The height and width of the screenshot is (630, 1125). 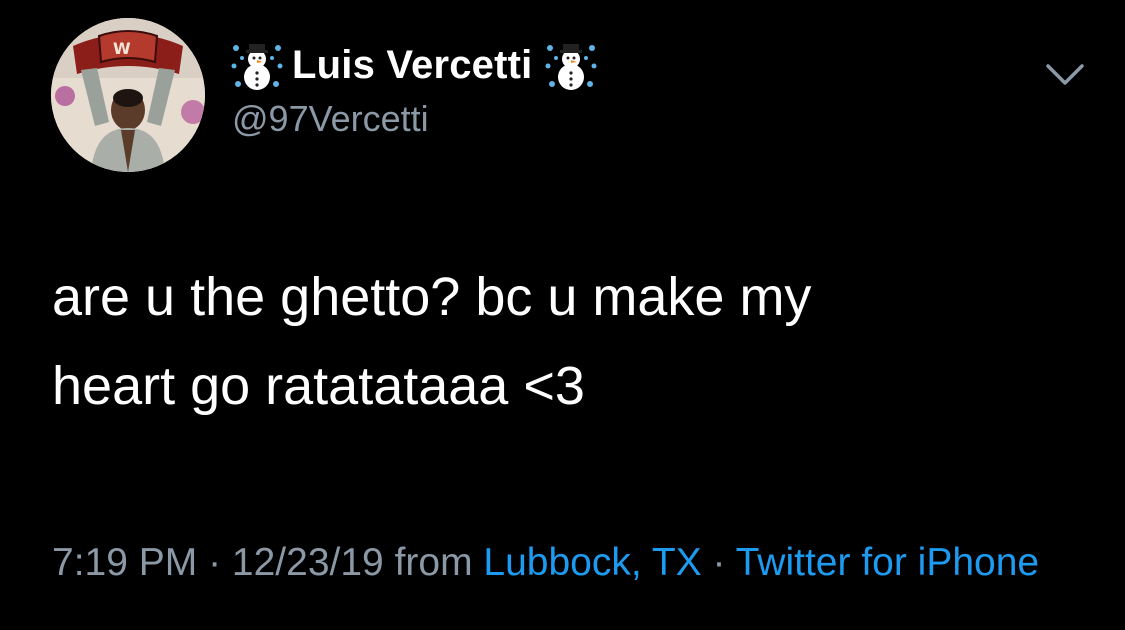 I want to click on avatar-image: W, so click(x=128, y=95).